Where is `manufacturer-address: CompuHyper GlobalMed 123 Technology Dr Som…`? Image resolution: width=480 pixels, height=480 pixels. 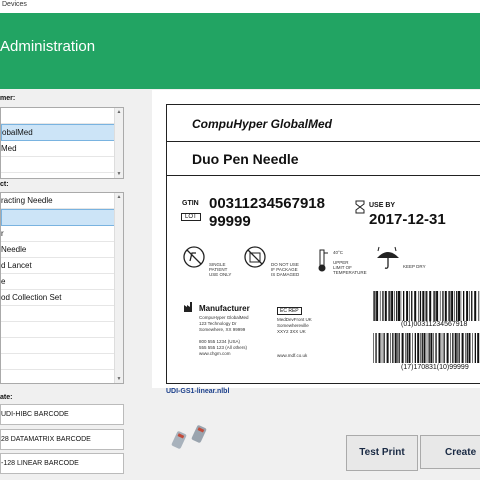 manufacturer-address: CompuHyper GlobalMed 123 Technology Dr Som… is located at coordinates (224, 336).